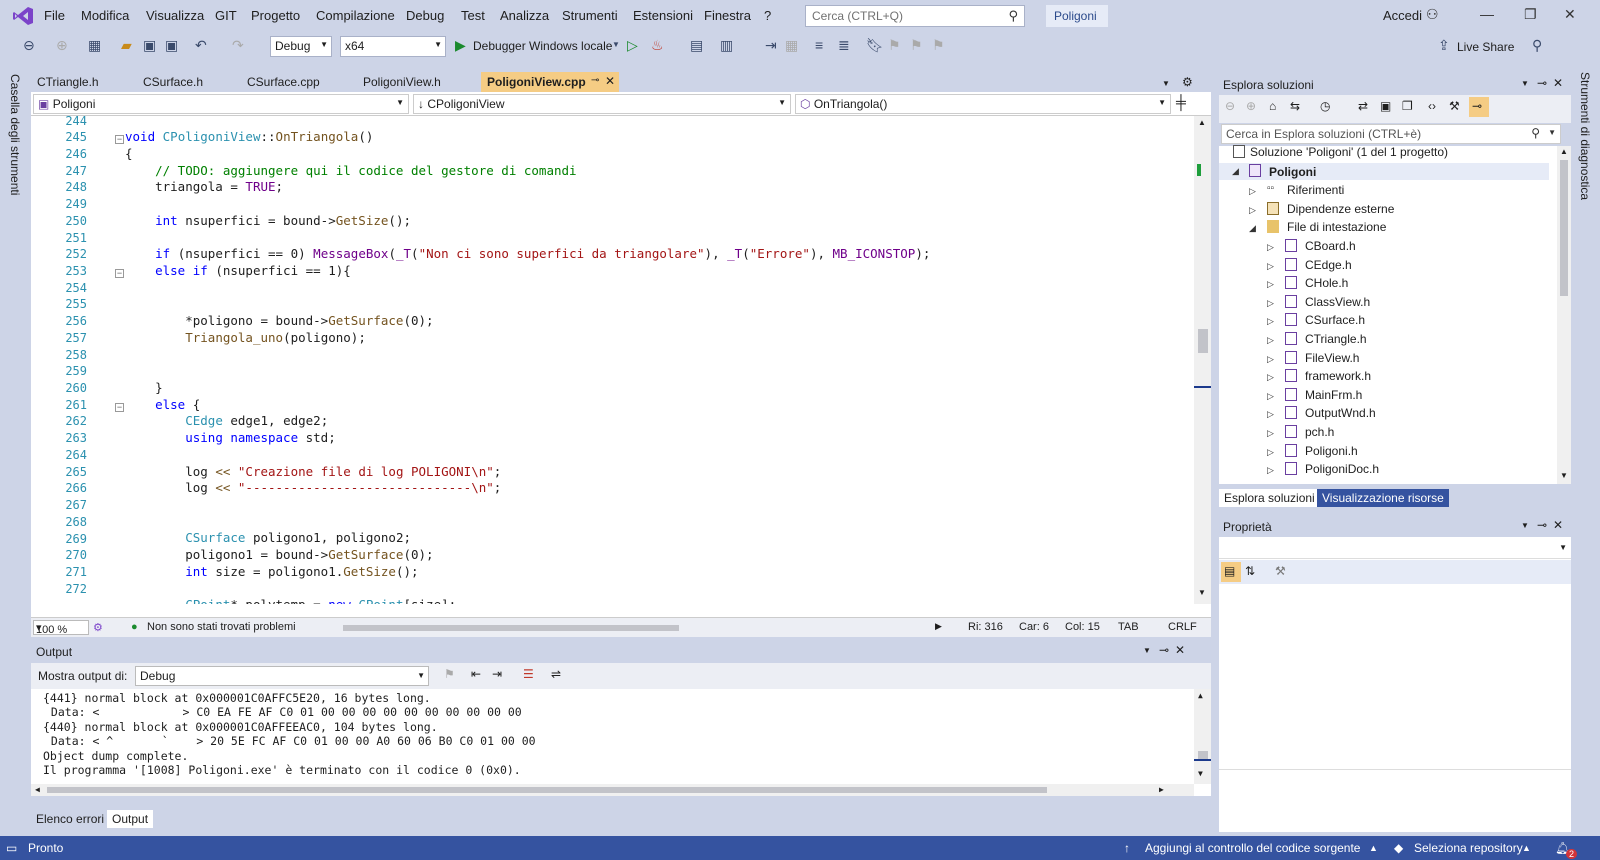 The width and height of the screenshot is (1600, 860). I want to click on show-all-files-icon: ❐, so click(1407, 106).